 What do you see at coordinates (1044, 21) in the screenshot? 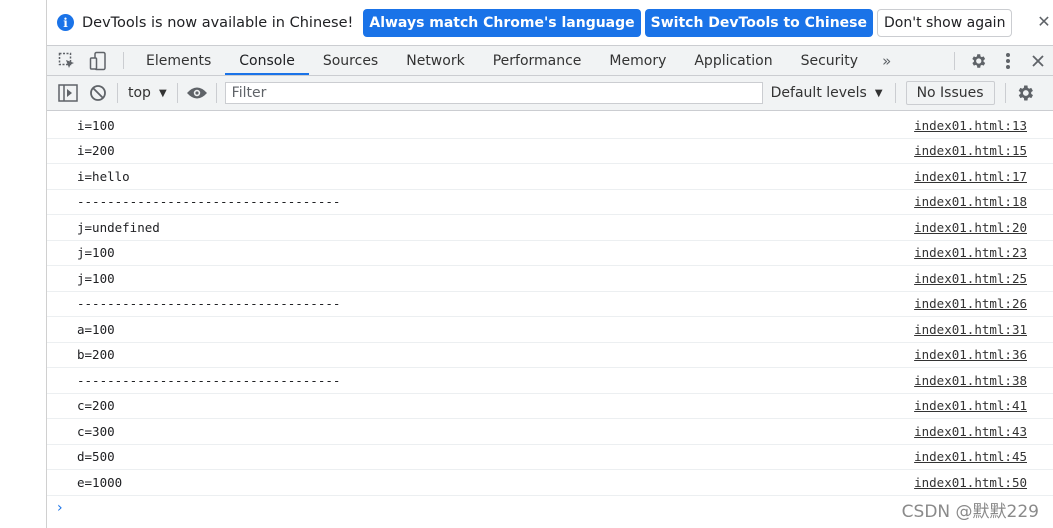
I see `close-infobar-icon: ✕` at bounding box center [1044, 21].